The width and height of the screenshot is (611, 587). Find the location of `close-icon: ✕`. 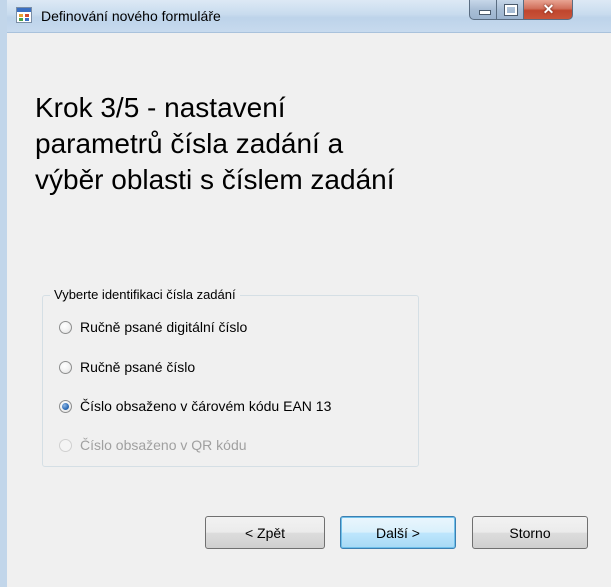

close-icon: ✕ is located at coordinates (548, 9).